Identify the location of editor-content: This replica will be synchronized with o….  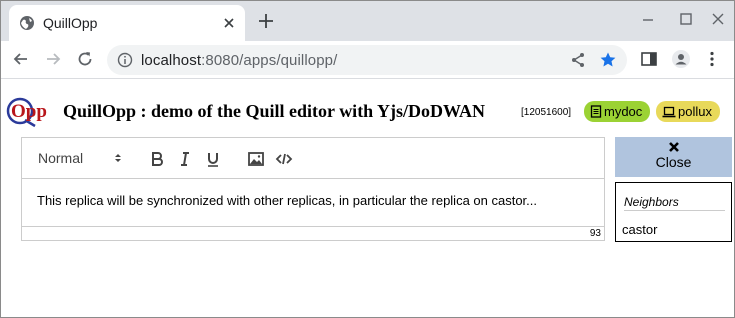
(287, 200).